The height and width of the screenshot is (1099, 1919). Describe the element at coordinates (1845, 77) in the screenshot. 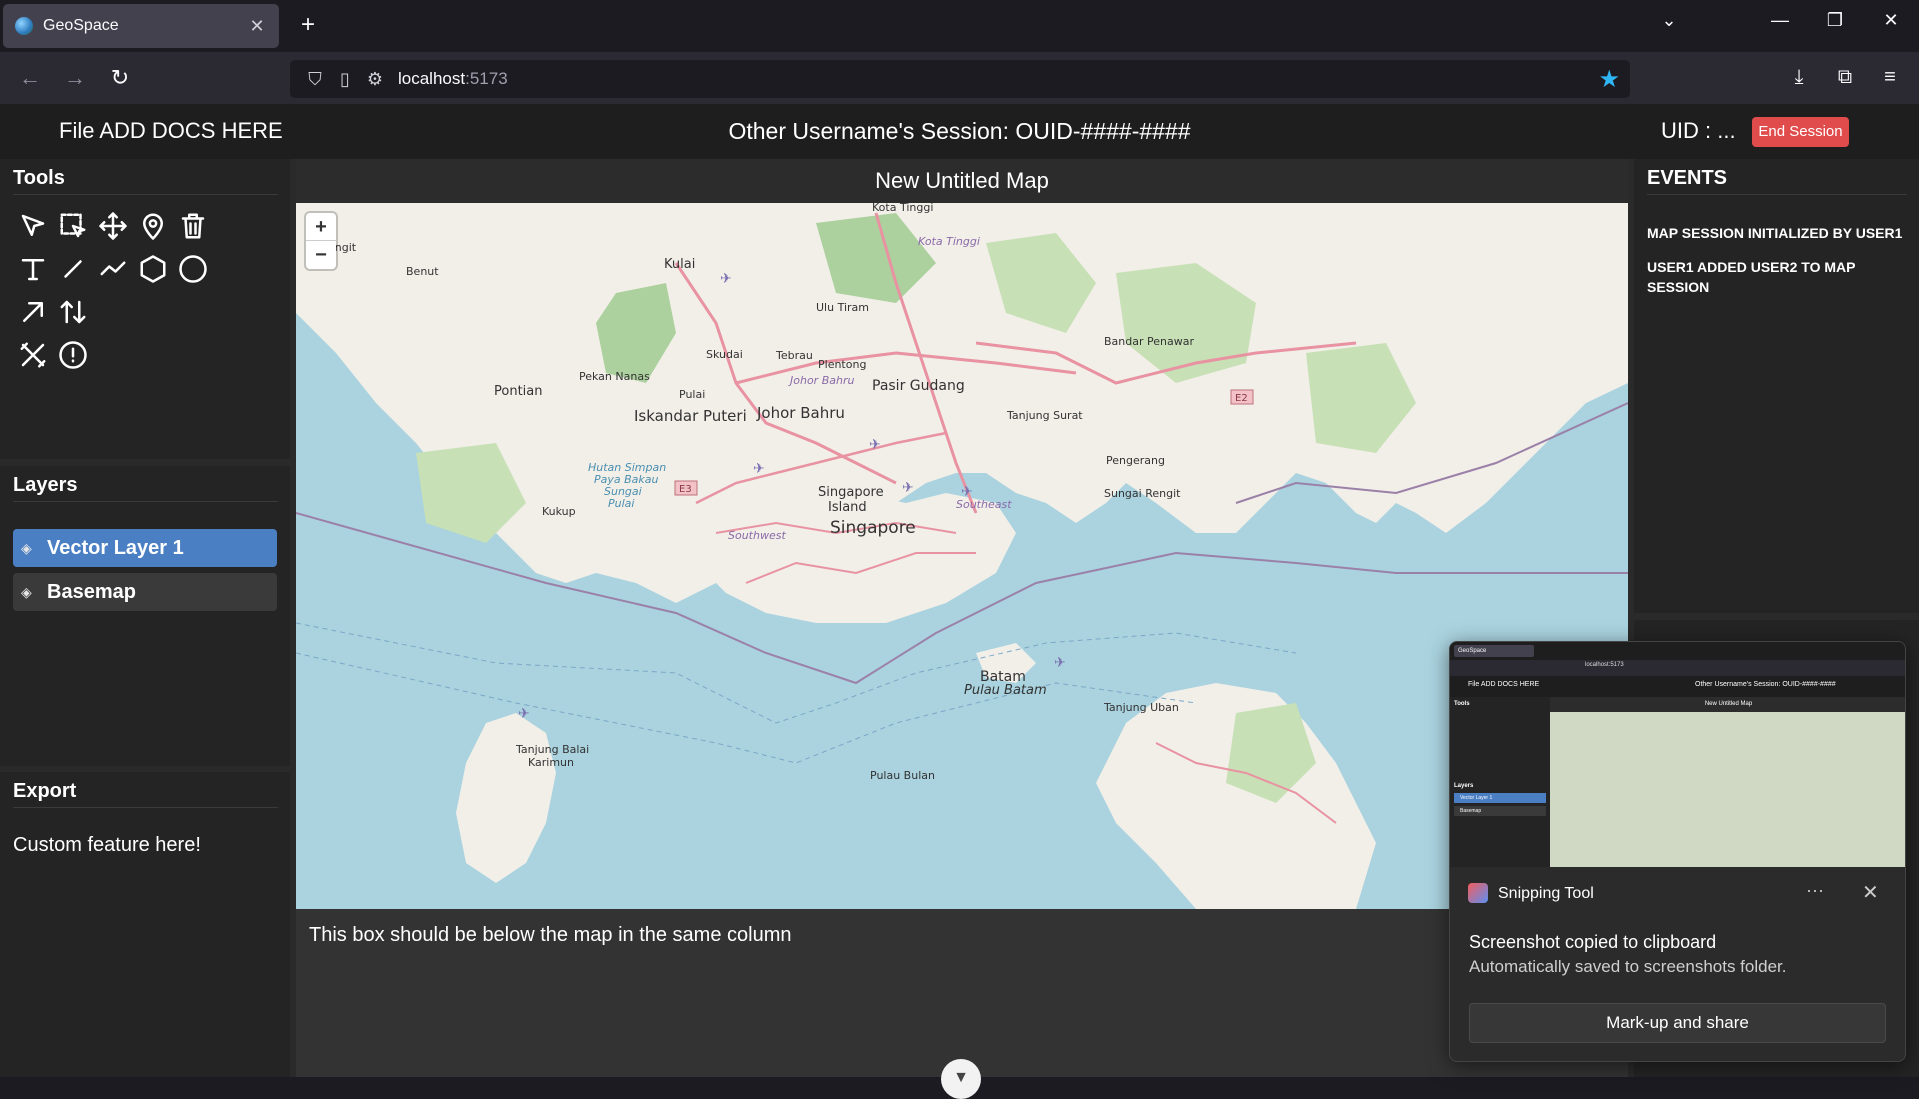

I see `extensions-icon: ⧉` at that location.